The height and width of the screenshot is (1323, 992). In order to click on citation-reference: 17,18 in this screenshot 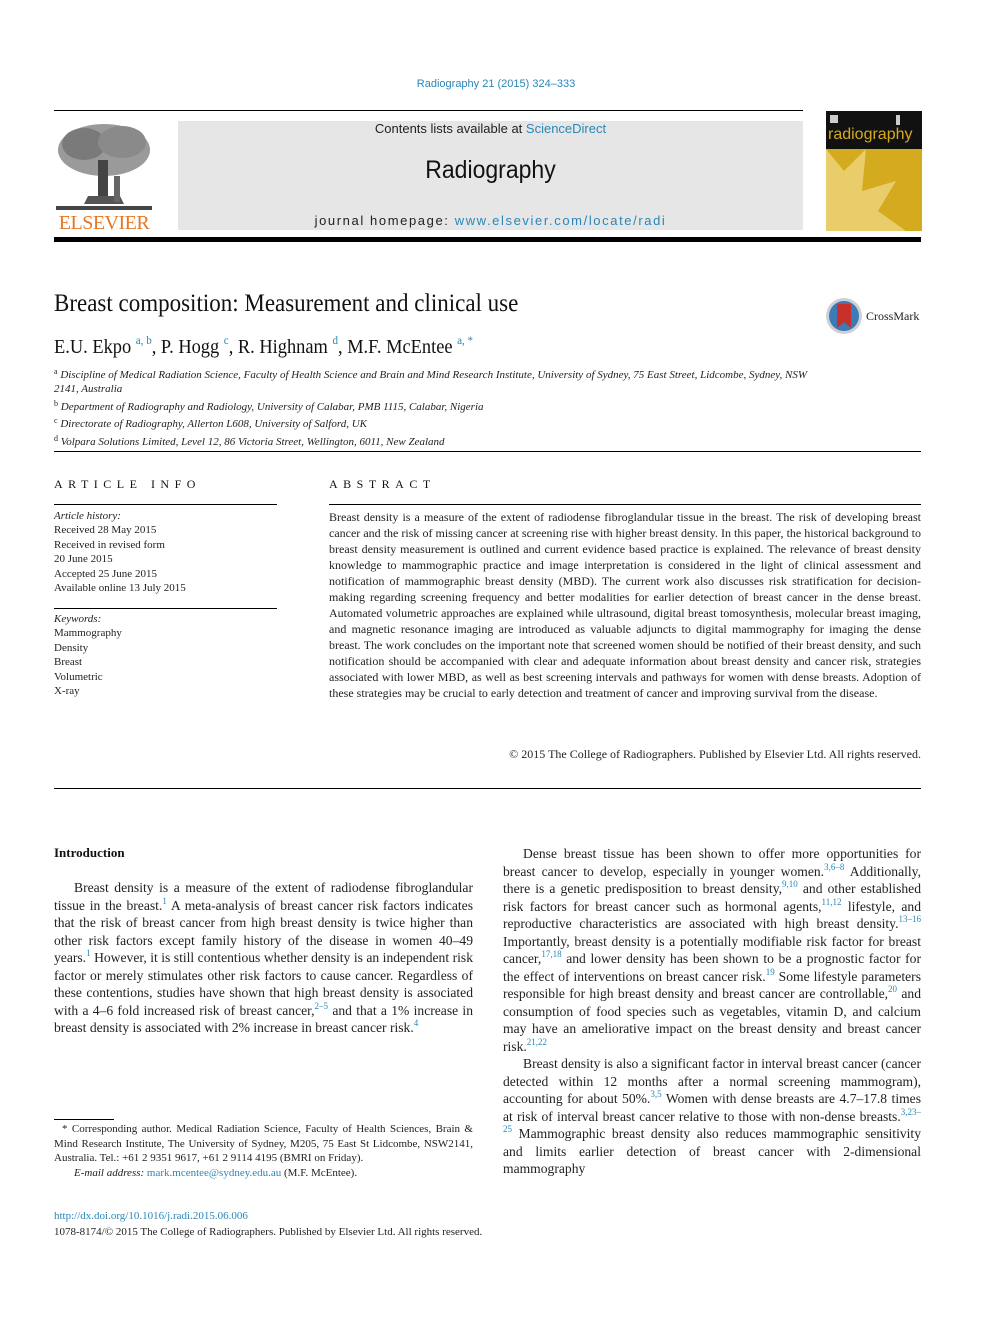, I will do `click(551, 954)`.